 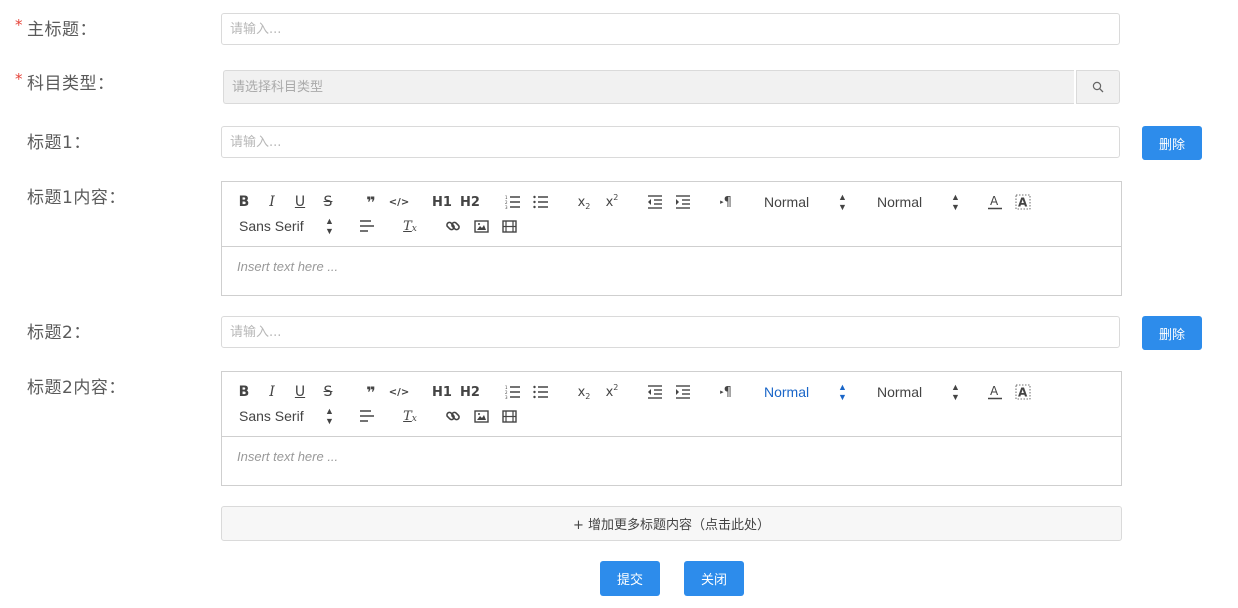 What do you see at coordinates (1172, 143) in the screenshot?
I see `section-1-delete-button: 删除` at bounding box center [1172, 143].